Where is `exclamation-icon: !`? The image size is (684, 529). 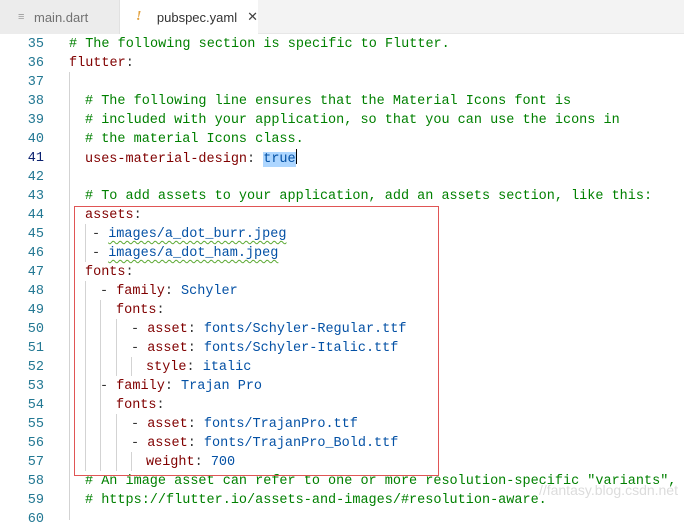 exclamation-icon: ! is located at coordinates (139, 16).